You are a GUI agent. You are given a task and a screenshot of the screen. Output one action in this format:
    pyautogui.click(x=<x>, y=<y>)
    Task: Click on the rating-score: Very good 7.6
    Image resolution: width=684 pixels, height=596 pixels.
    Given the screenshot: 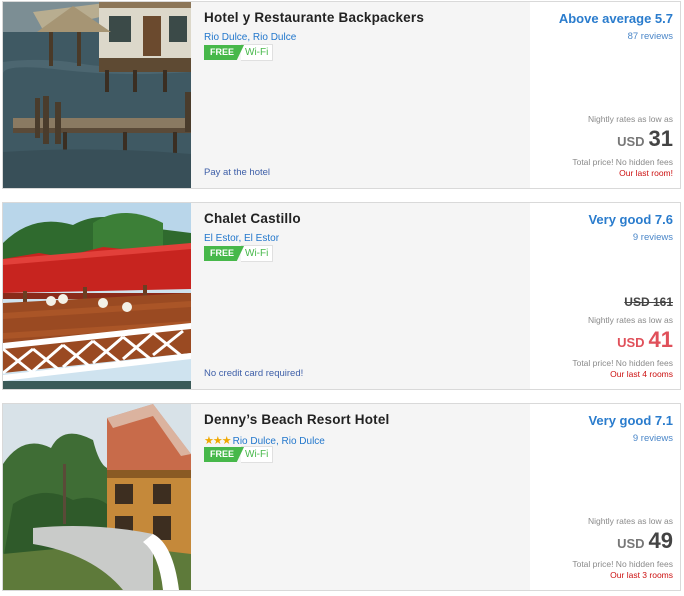 What is the action you would take?
    pyautogui.click(x=630, y=219)
    